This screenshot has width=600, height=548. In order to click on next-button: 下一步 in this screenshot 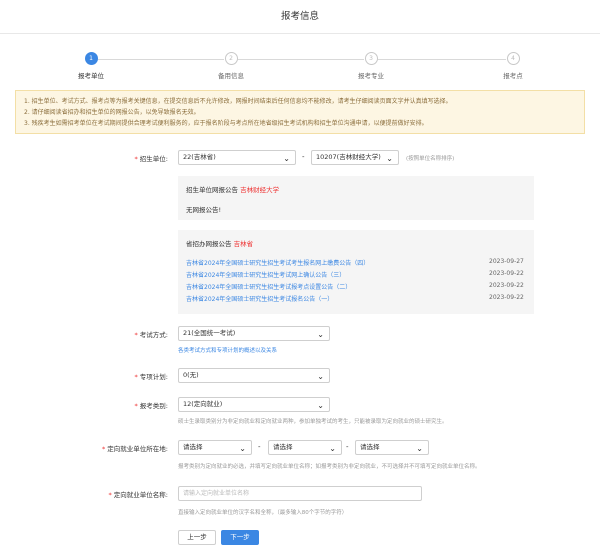, I will do `click(240, 537)`.